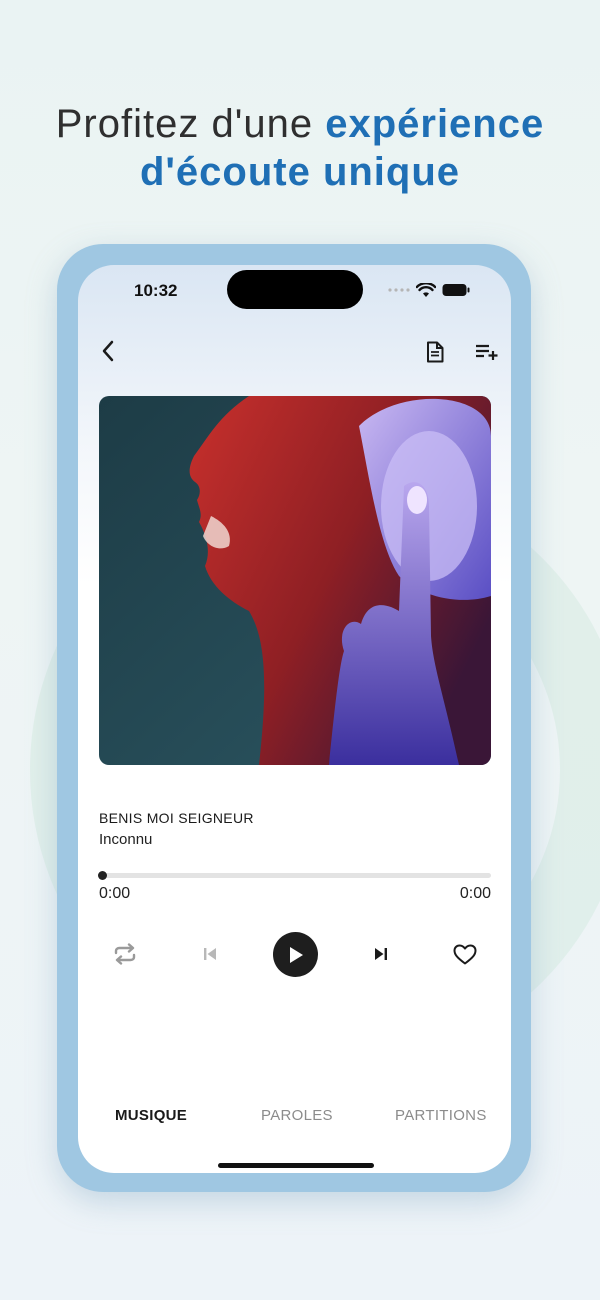 The height and width of the screenshot is (1300, 600). I want to click on playlist-add-icon, so click(487, 352).